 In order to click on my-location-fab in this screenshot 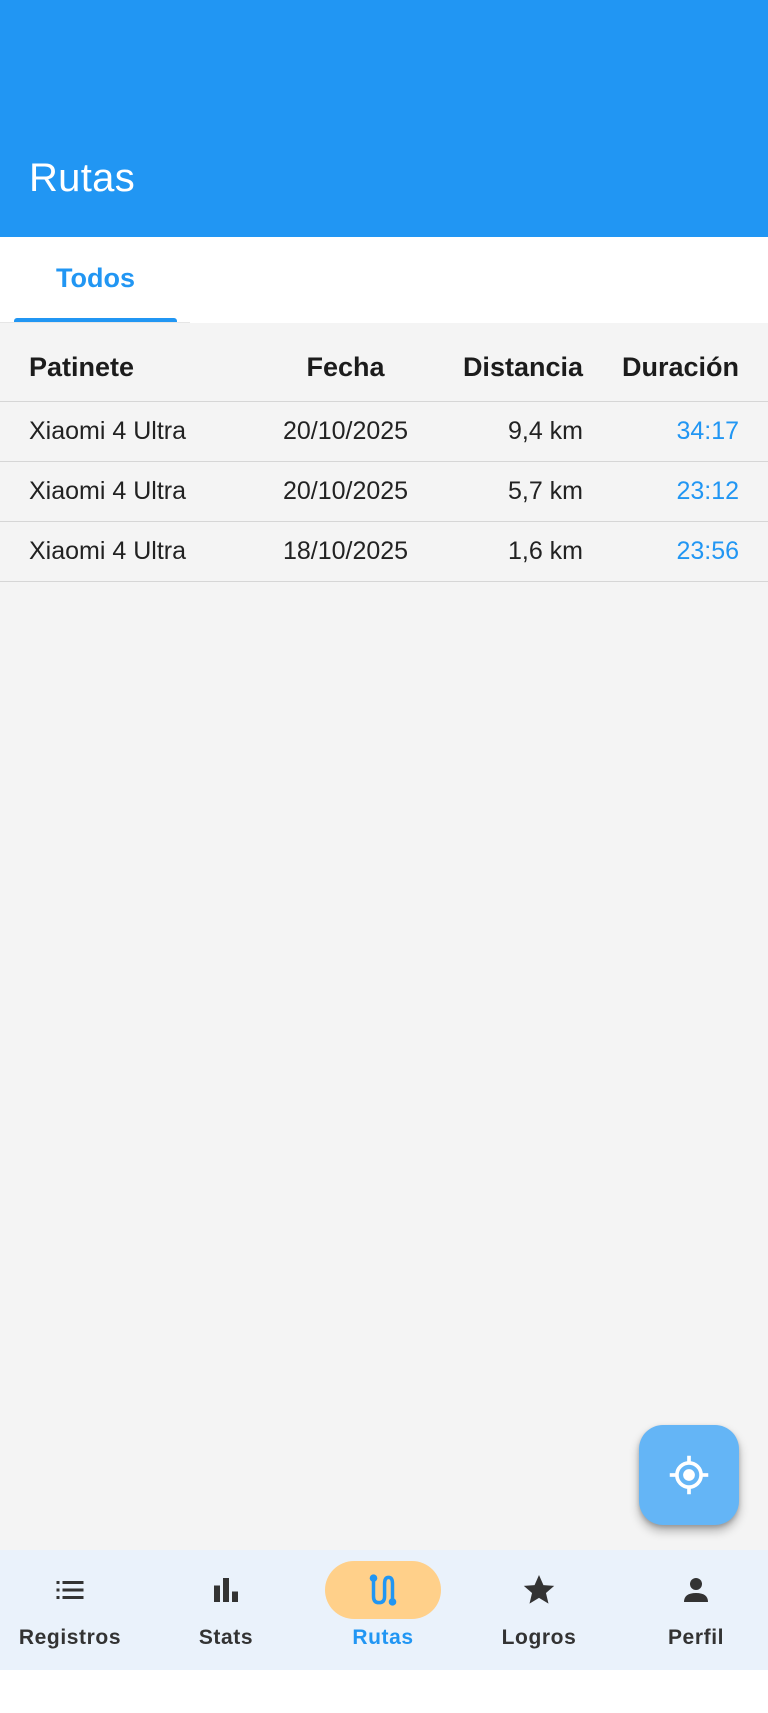, I will do `click(689, 1475)`.